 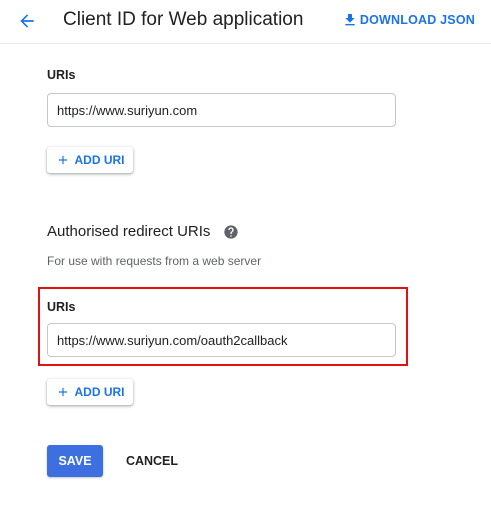 What do you see at coordinates (183, 19) in the screenshot?
I see `page-title: Client ID for Web application` at bounding box center [183, 19].